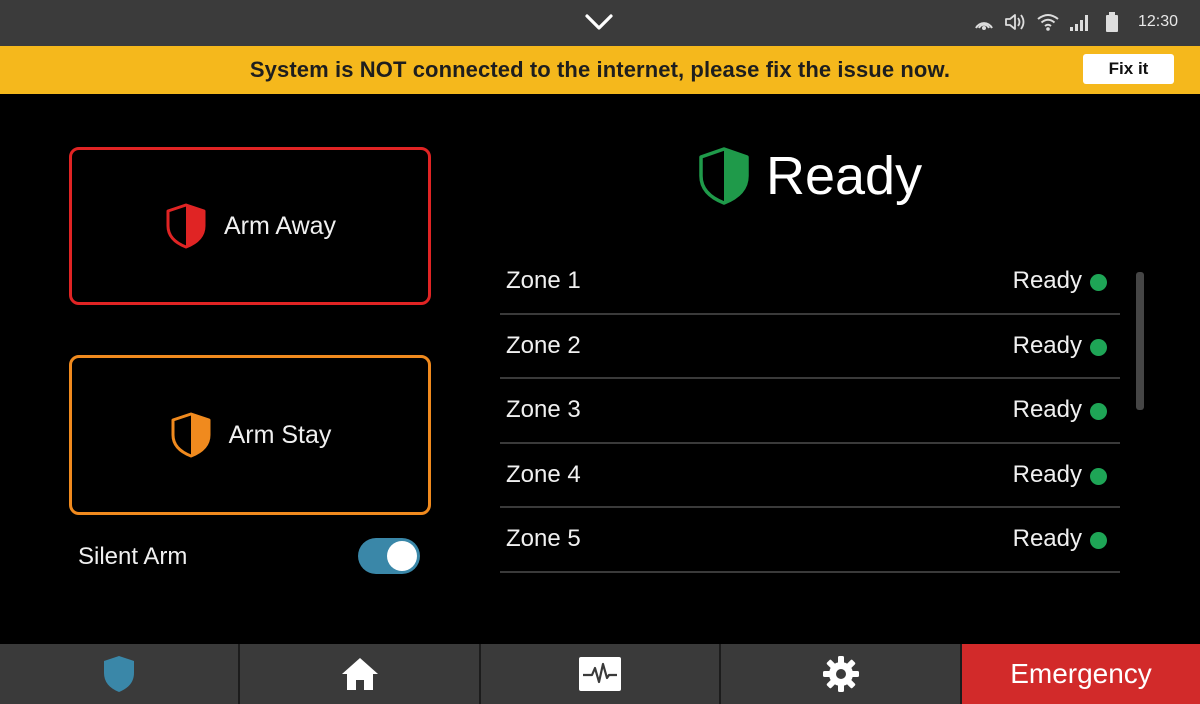 This screenshot has height=704, width=1200. Describe the element at coordinates (543, 474) in the screenshot. I see `zone-name: Zone 4` at that location.